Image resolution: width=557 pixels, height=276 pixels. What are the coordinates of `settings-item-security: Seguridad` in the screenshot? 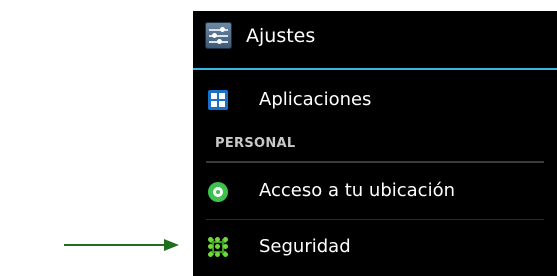 It's located at (375, 248).